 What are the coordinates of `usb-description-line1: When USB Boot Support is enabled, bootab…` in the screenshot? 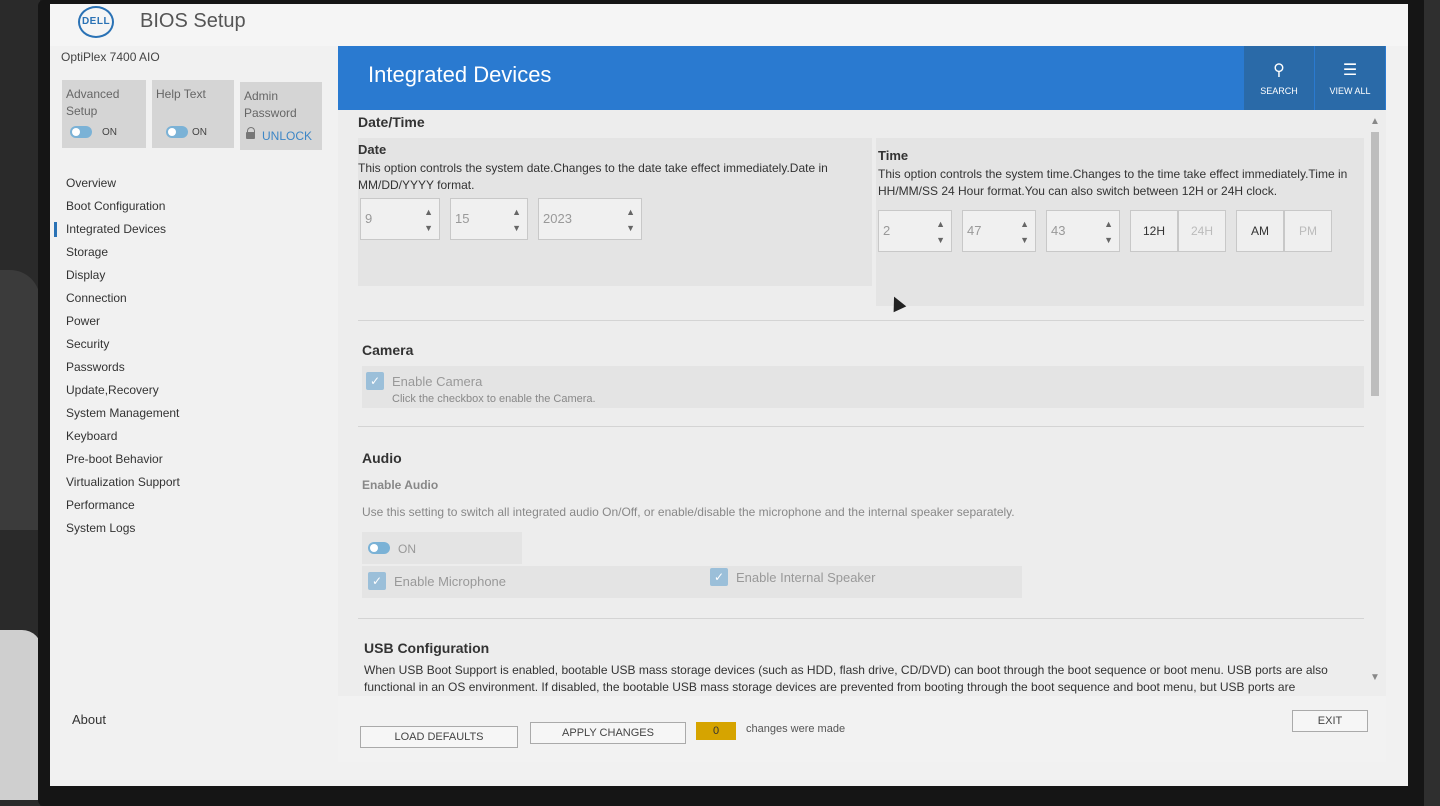 It's located at (846, 670).